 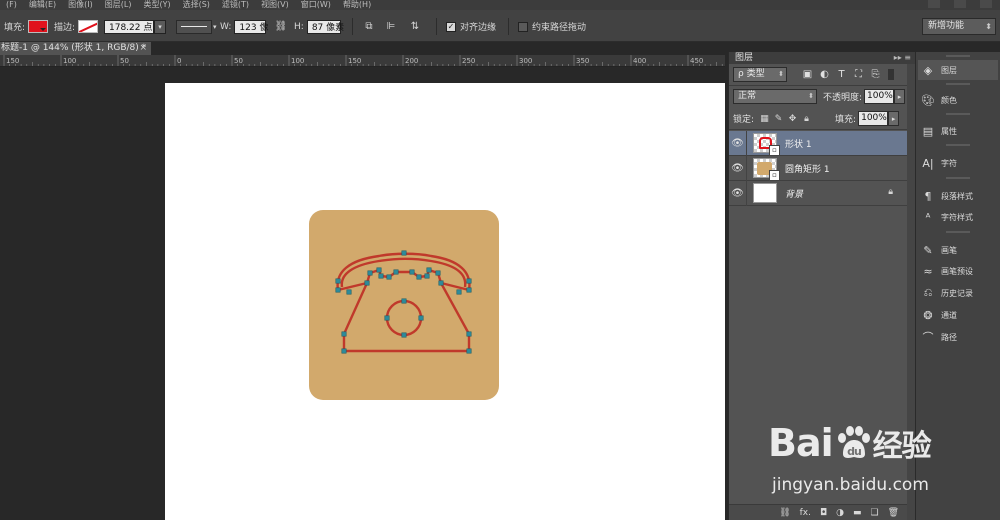 What do you see at coordinates (959, 26) in the screenshot?
I see `workspace-select: 新增功能` at bounding box center [959, 26].